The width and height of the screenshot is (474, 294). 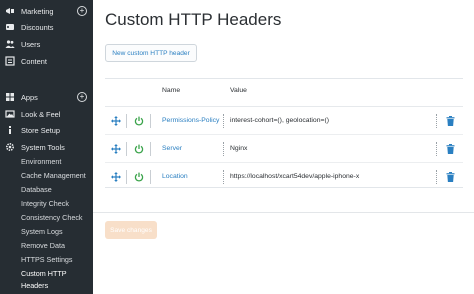 What do you see at coordinates (46, 44) in the screenshot?
I see `sidebar-item-users: Users` at bounding box center [46, 44].